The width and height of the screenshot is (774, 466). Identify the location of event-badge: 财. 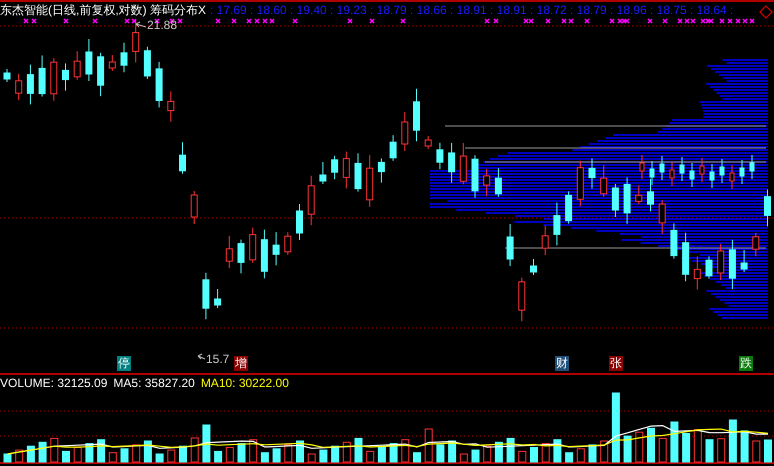
(562, 363).